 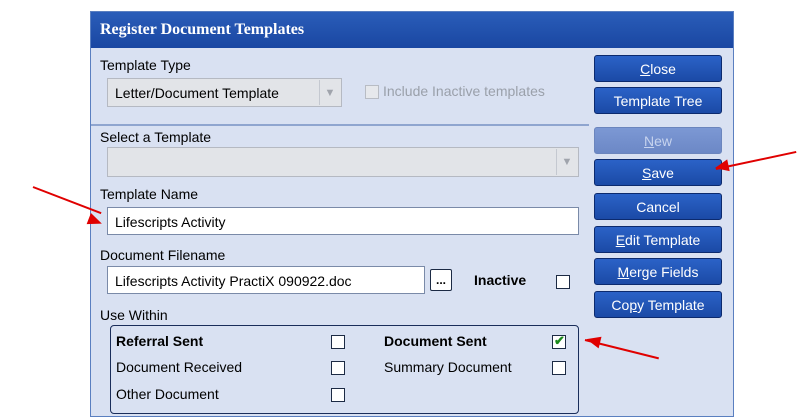 I want to click on template-name-value: Lifescripts Activity, so click(x=170, y=222).